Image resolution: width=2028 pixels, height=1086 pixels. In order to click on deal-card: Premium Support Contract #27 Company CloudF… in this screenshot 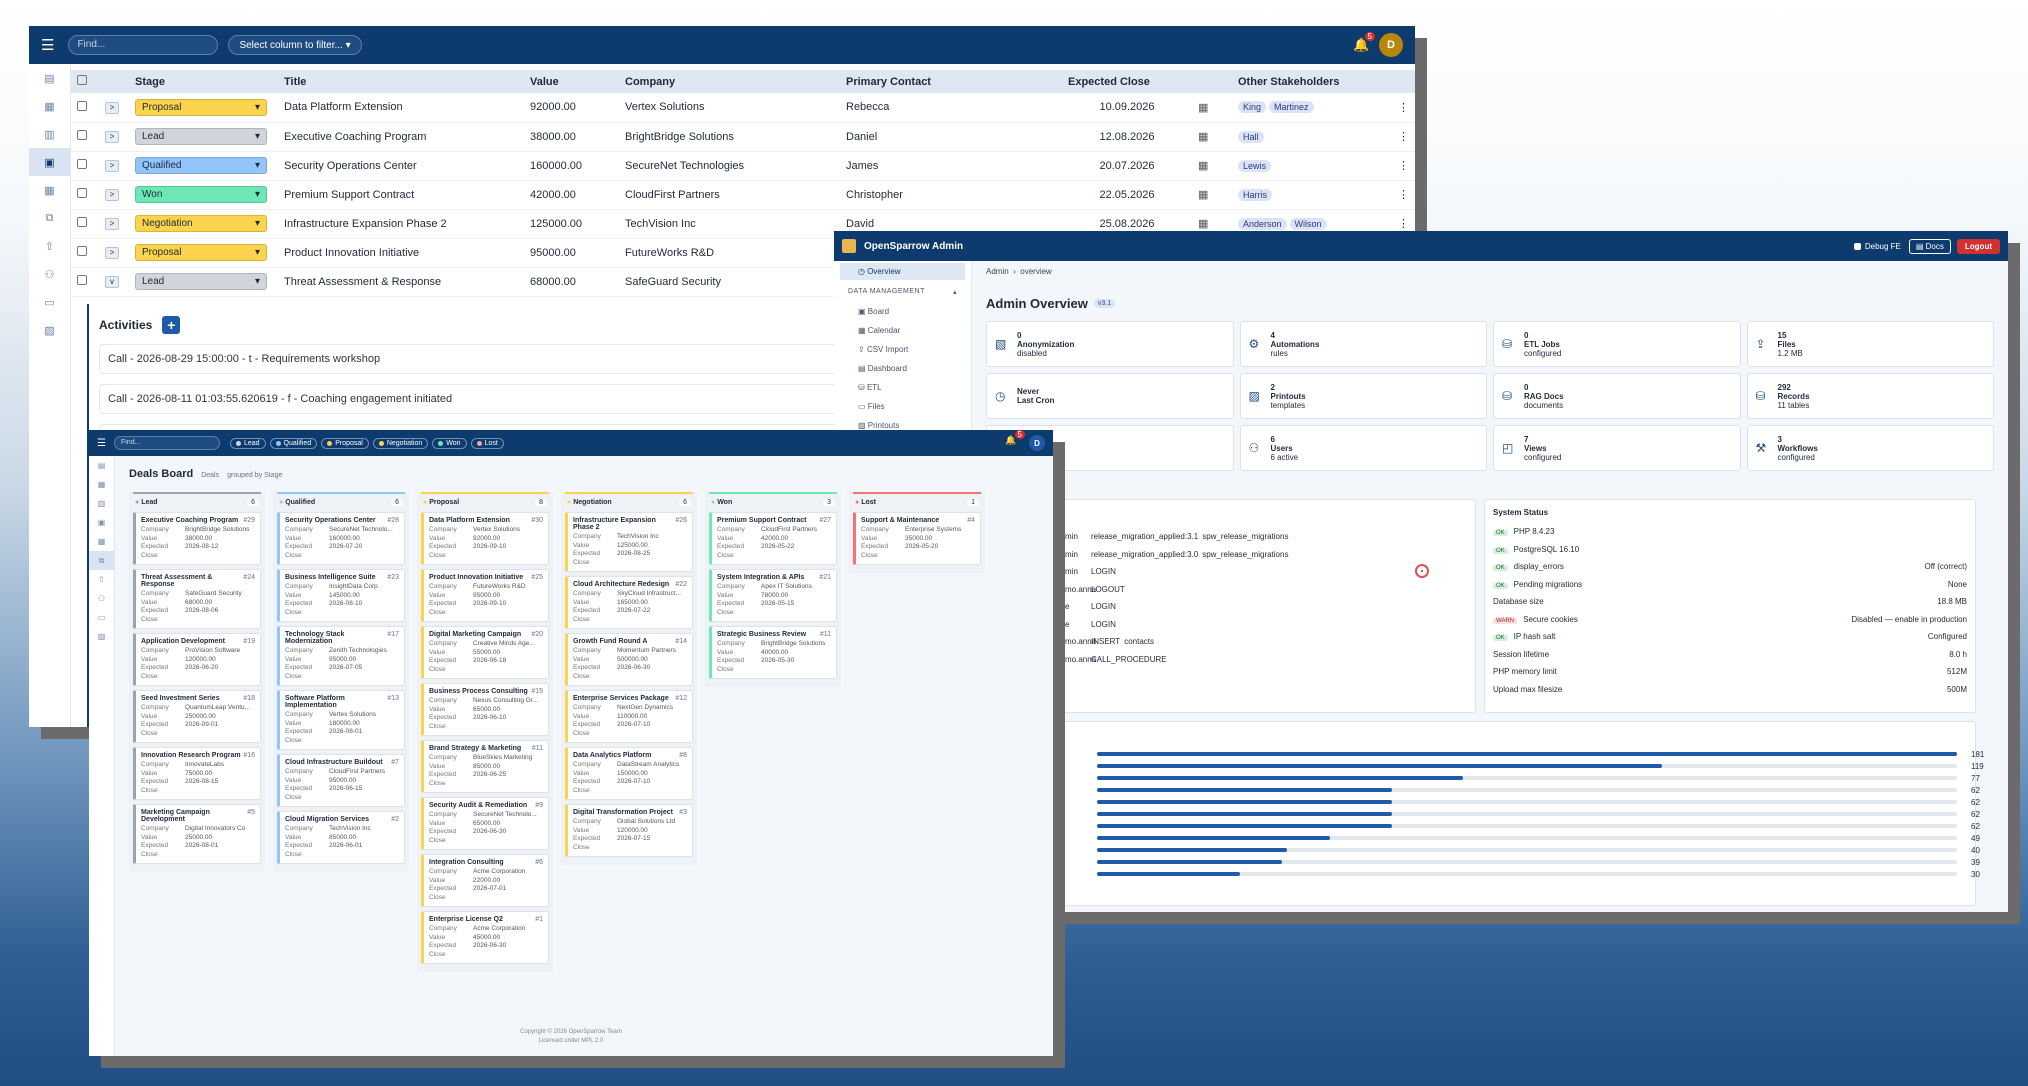, I will do `click(773, 538)`.